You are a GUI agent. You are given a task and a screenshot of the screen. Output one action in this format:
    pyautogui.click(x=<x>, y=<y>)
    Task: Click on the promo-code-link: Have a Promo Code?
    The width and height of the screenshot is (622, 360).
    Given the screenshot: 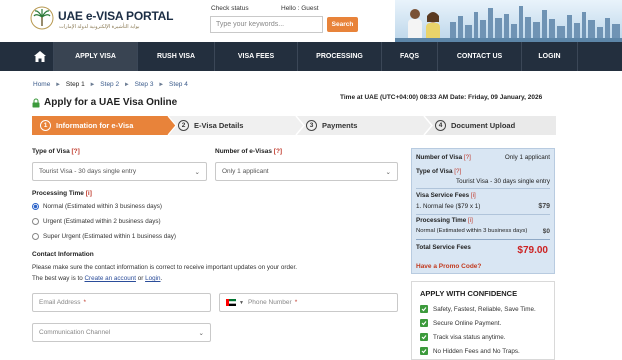 What is the action you would take?
    pyautogui.click(x=448, y=266)
    